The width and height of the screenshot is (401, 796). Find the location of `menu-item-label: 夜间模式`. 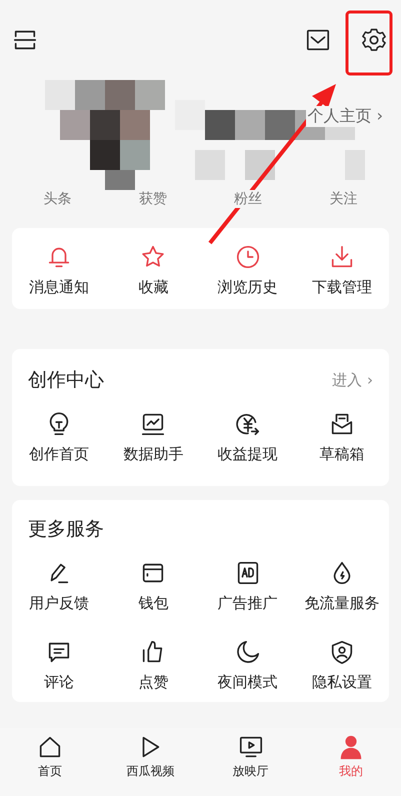

menu-item-label: 夜间模式 is located at coordinates (248, 682).